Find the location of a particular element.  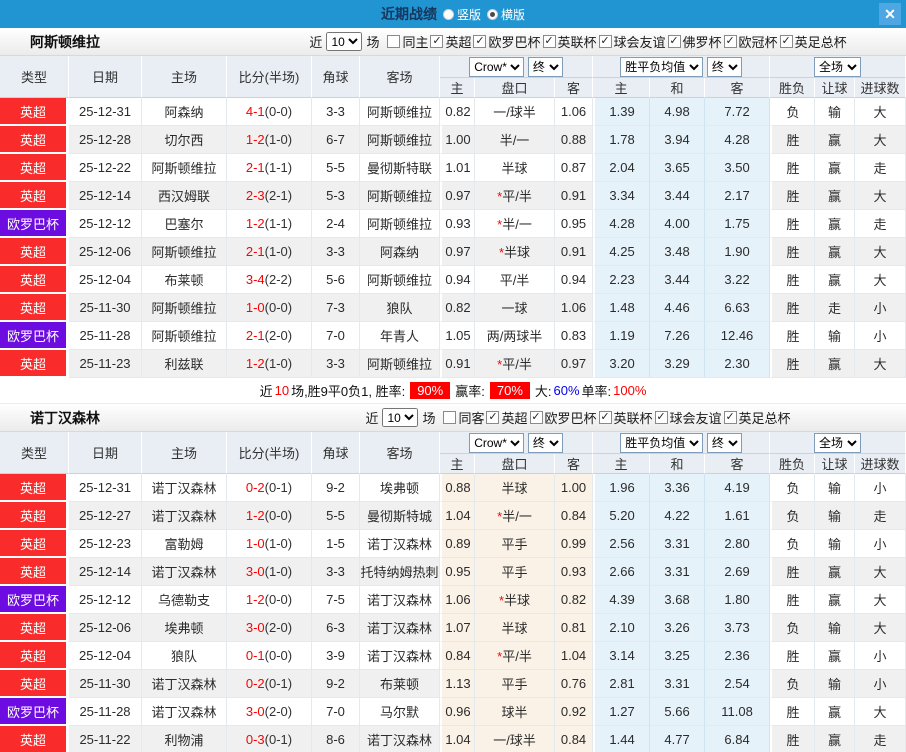

cell-home-team: 阿森纳 is located at coordinates (184, 112).